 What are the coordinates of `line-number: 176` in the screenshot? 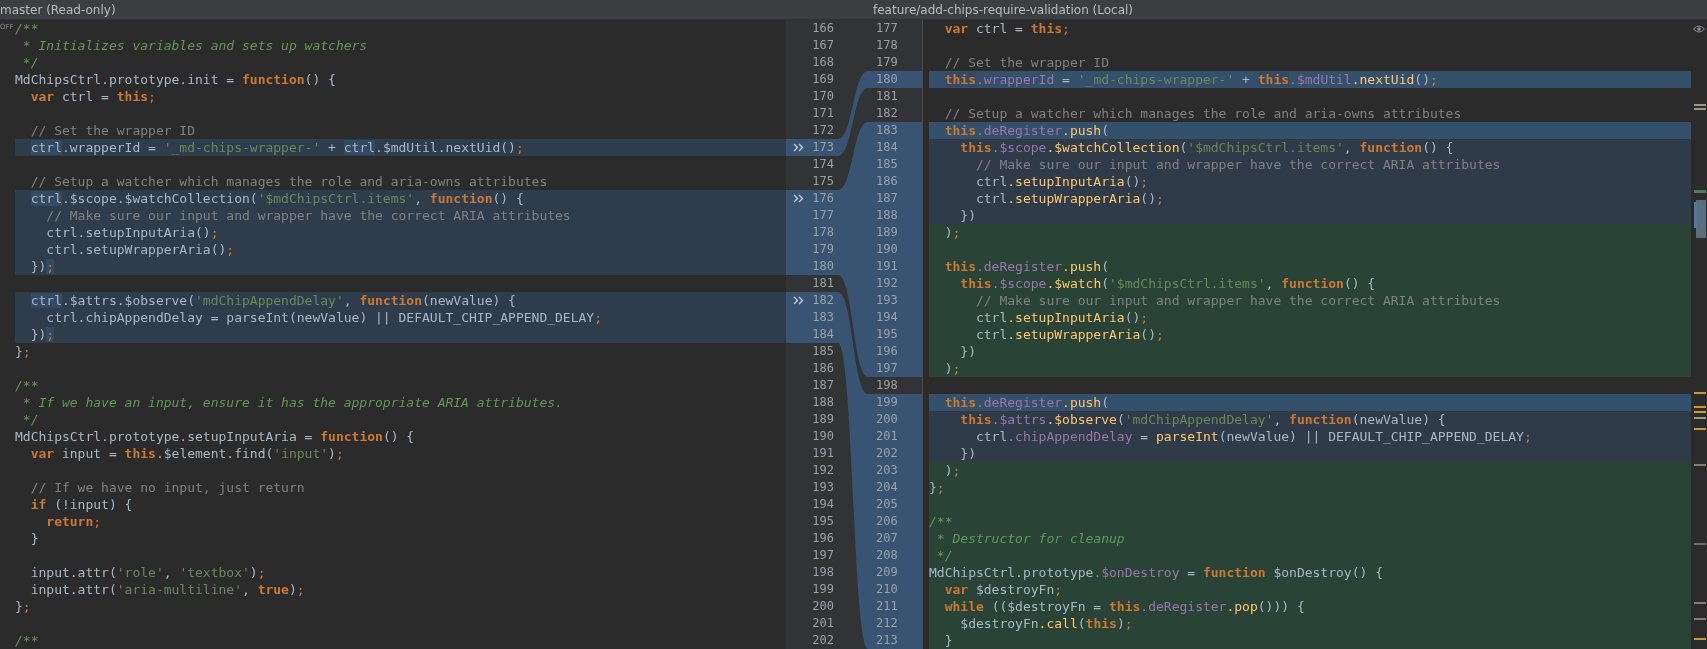 It's located at (822, 198).